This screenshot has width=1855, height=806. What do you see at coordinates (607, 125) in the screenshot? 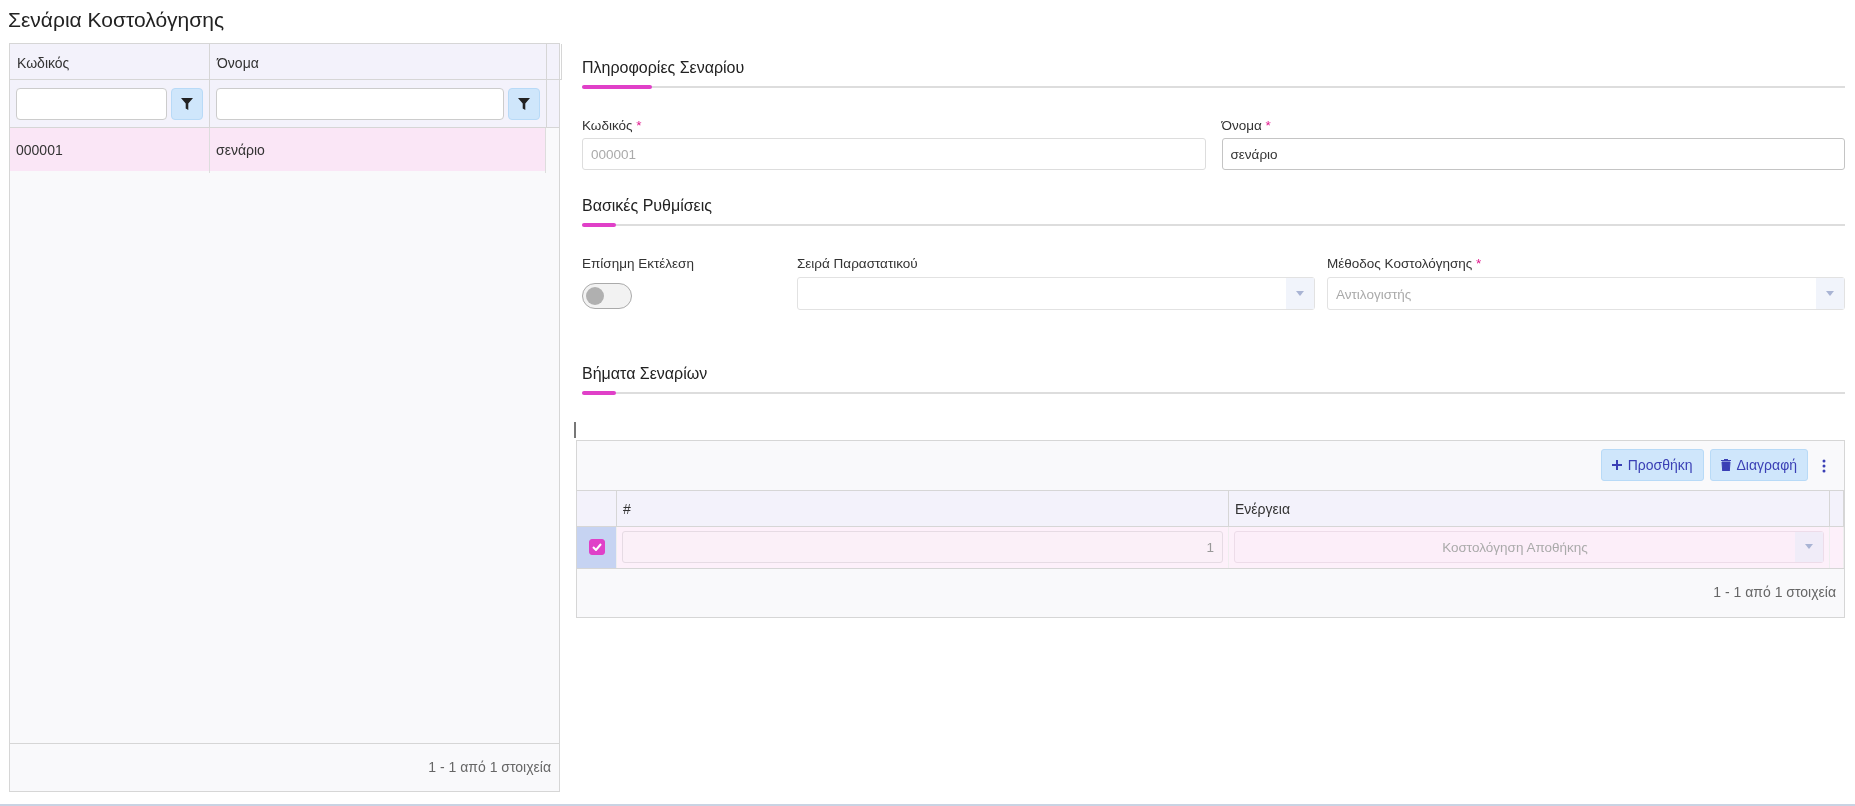
I see `field-label: Κωδικός` at bounding box center [607, 125].